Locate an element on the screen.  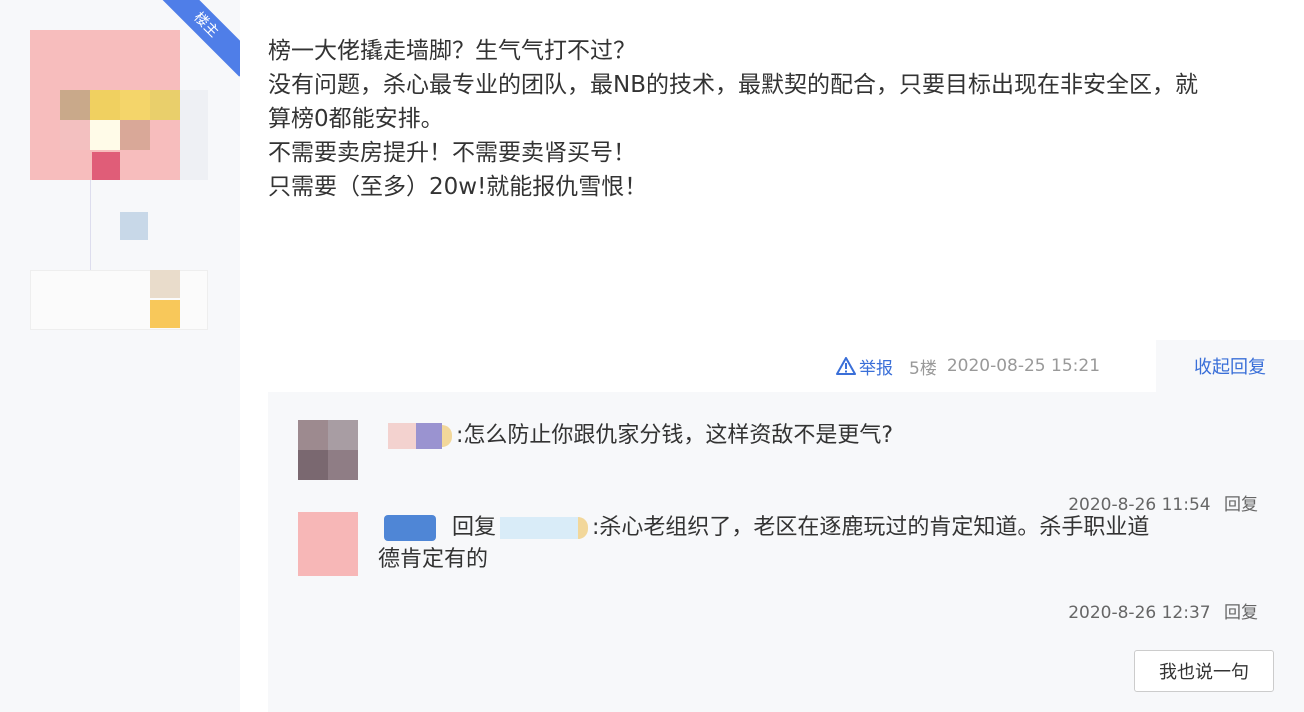
op-badge: 楼主 is located at coordinates (200, 38).